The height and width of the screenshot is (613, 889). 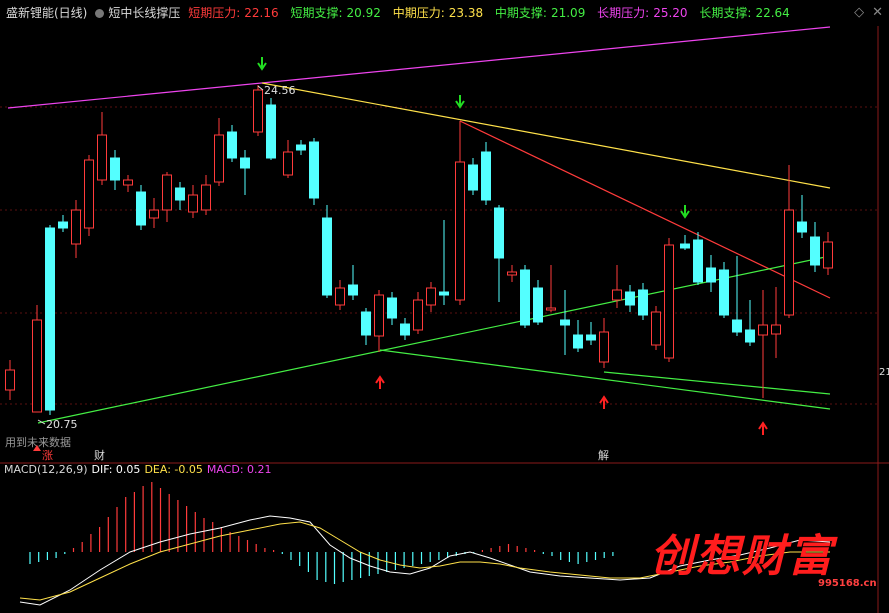 What do you see at coordinates (742, 556) in the screenshot?
I see `watermark-logo: 创想财富` at bounding box center [742, 556].